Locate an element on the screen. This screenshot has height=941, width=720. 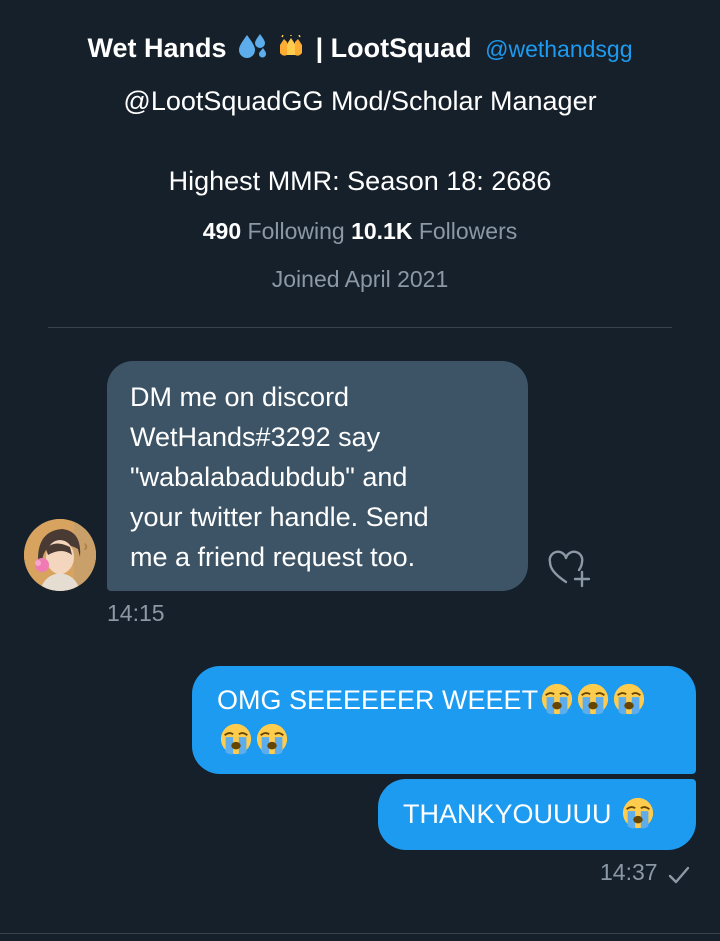
message-timestamp: 14:37 is located at coordinates (629, 872).